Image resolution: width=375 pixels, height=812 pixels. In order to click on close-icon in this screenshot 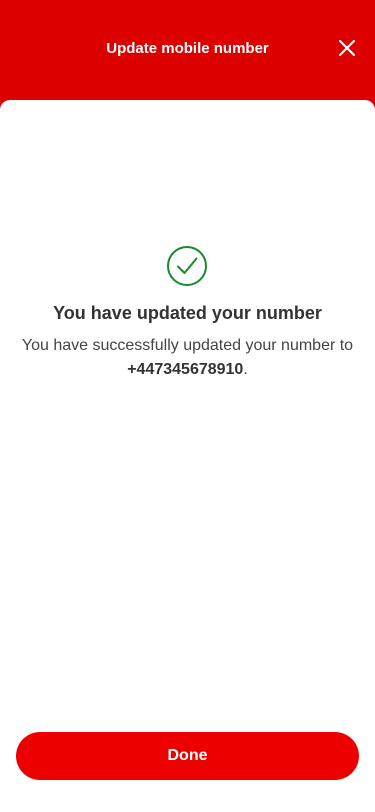, I will do `click(347, 48)`.